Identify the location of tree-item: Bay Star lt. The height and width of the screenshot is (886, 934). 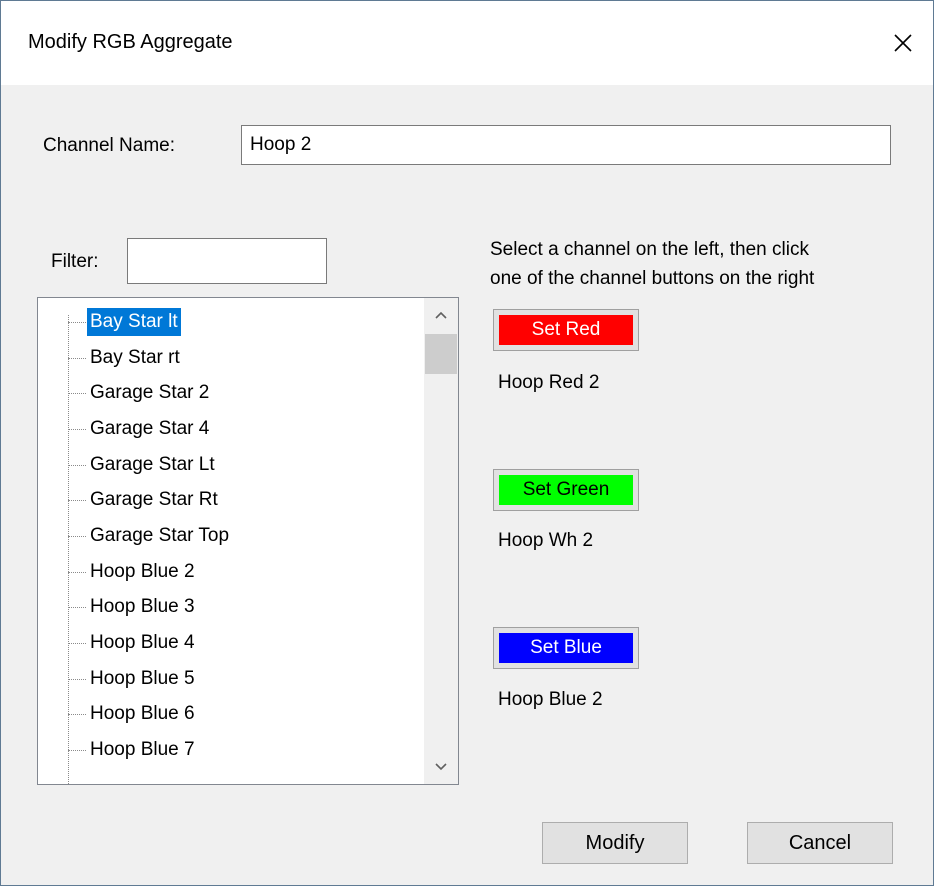
(228, 323).